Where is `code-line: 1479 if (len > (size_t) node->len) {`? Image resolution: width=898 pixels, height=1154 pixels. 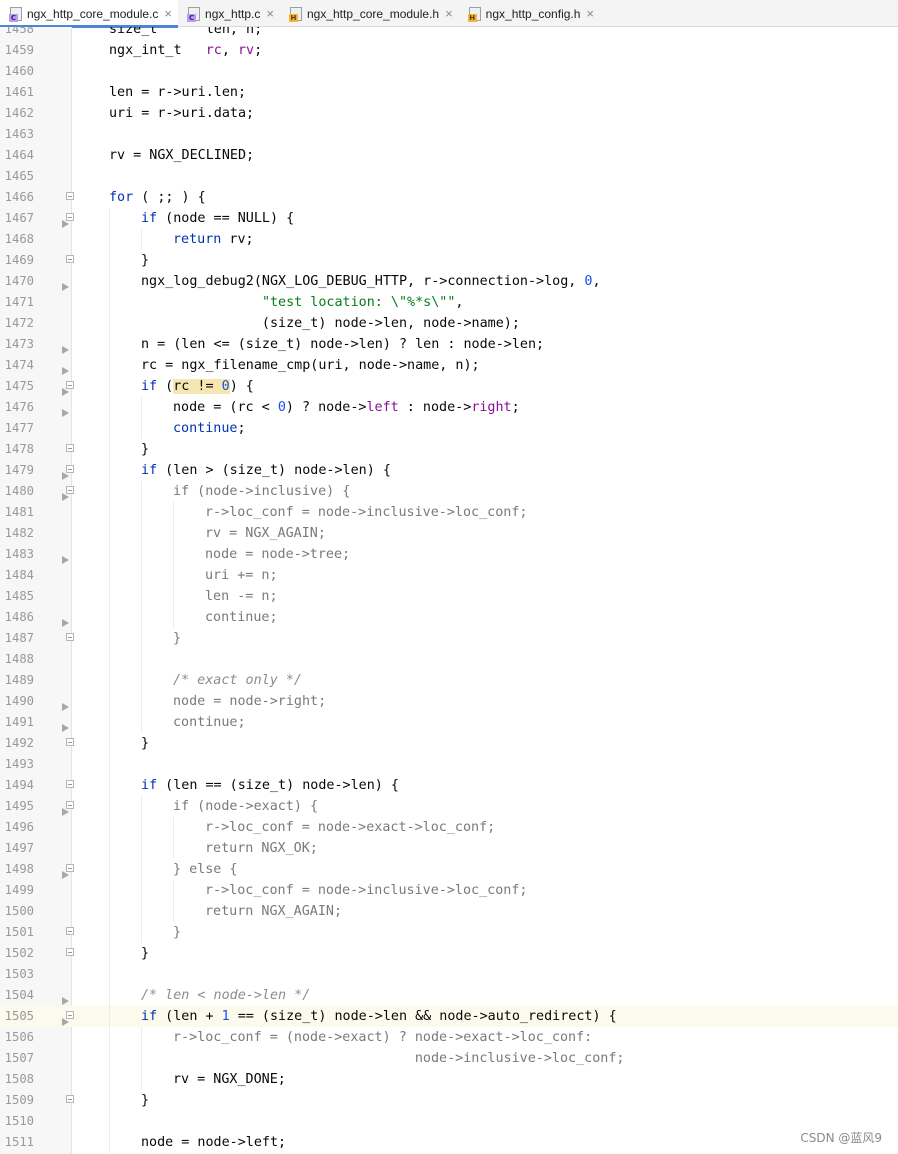
code-line: 1479 if (len > (size_t) node->len) { is located at coordinates (449, 470).